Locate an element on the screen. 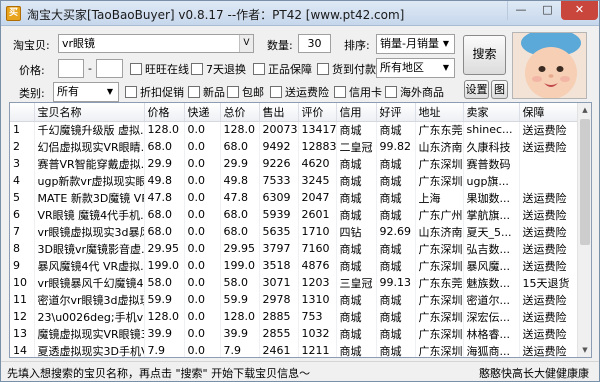 The width and height of the screenshot is (600, 382). cell-seller: 赛普数码 is located at coordinates (491, 163).